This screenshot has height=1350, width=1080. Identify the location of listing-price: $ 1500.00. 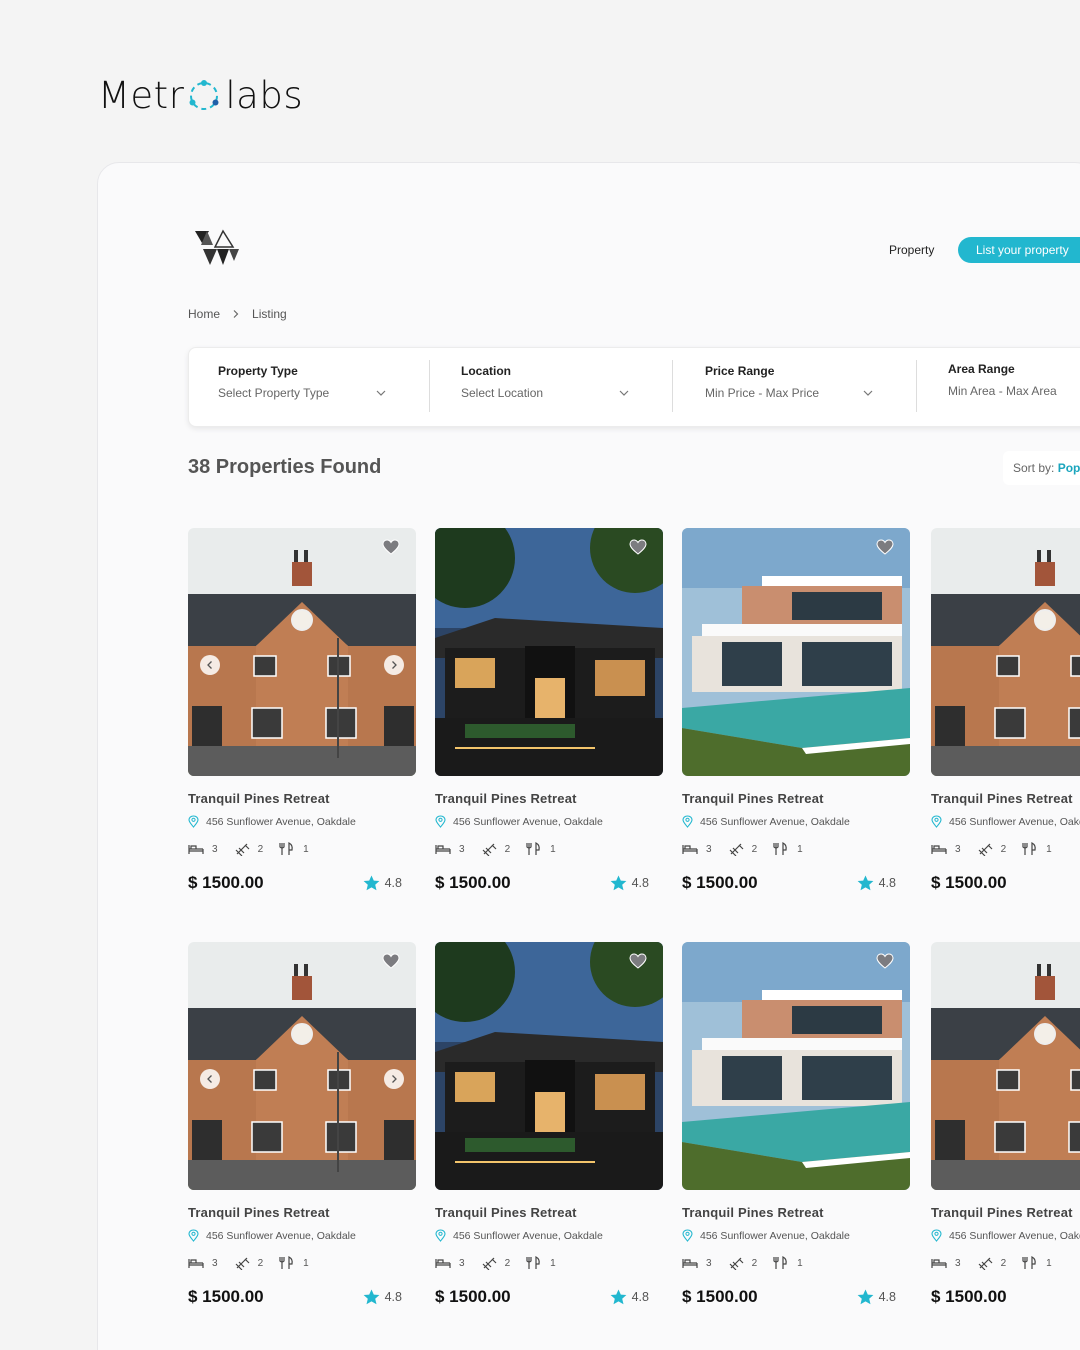
(226, 1296).